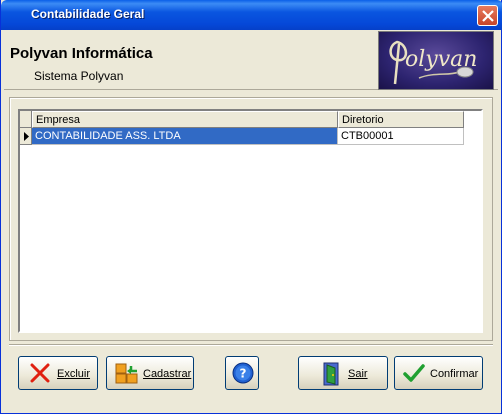 The width and height of the screenshot is (502, 414). I want to click on cell-empresa: CONTABILIDADE ASS. LTDA, so click(185, 136).